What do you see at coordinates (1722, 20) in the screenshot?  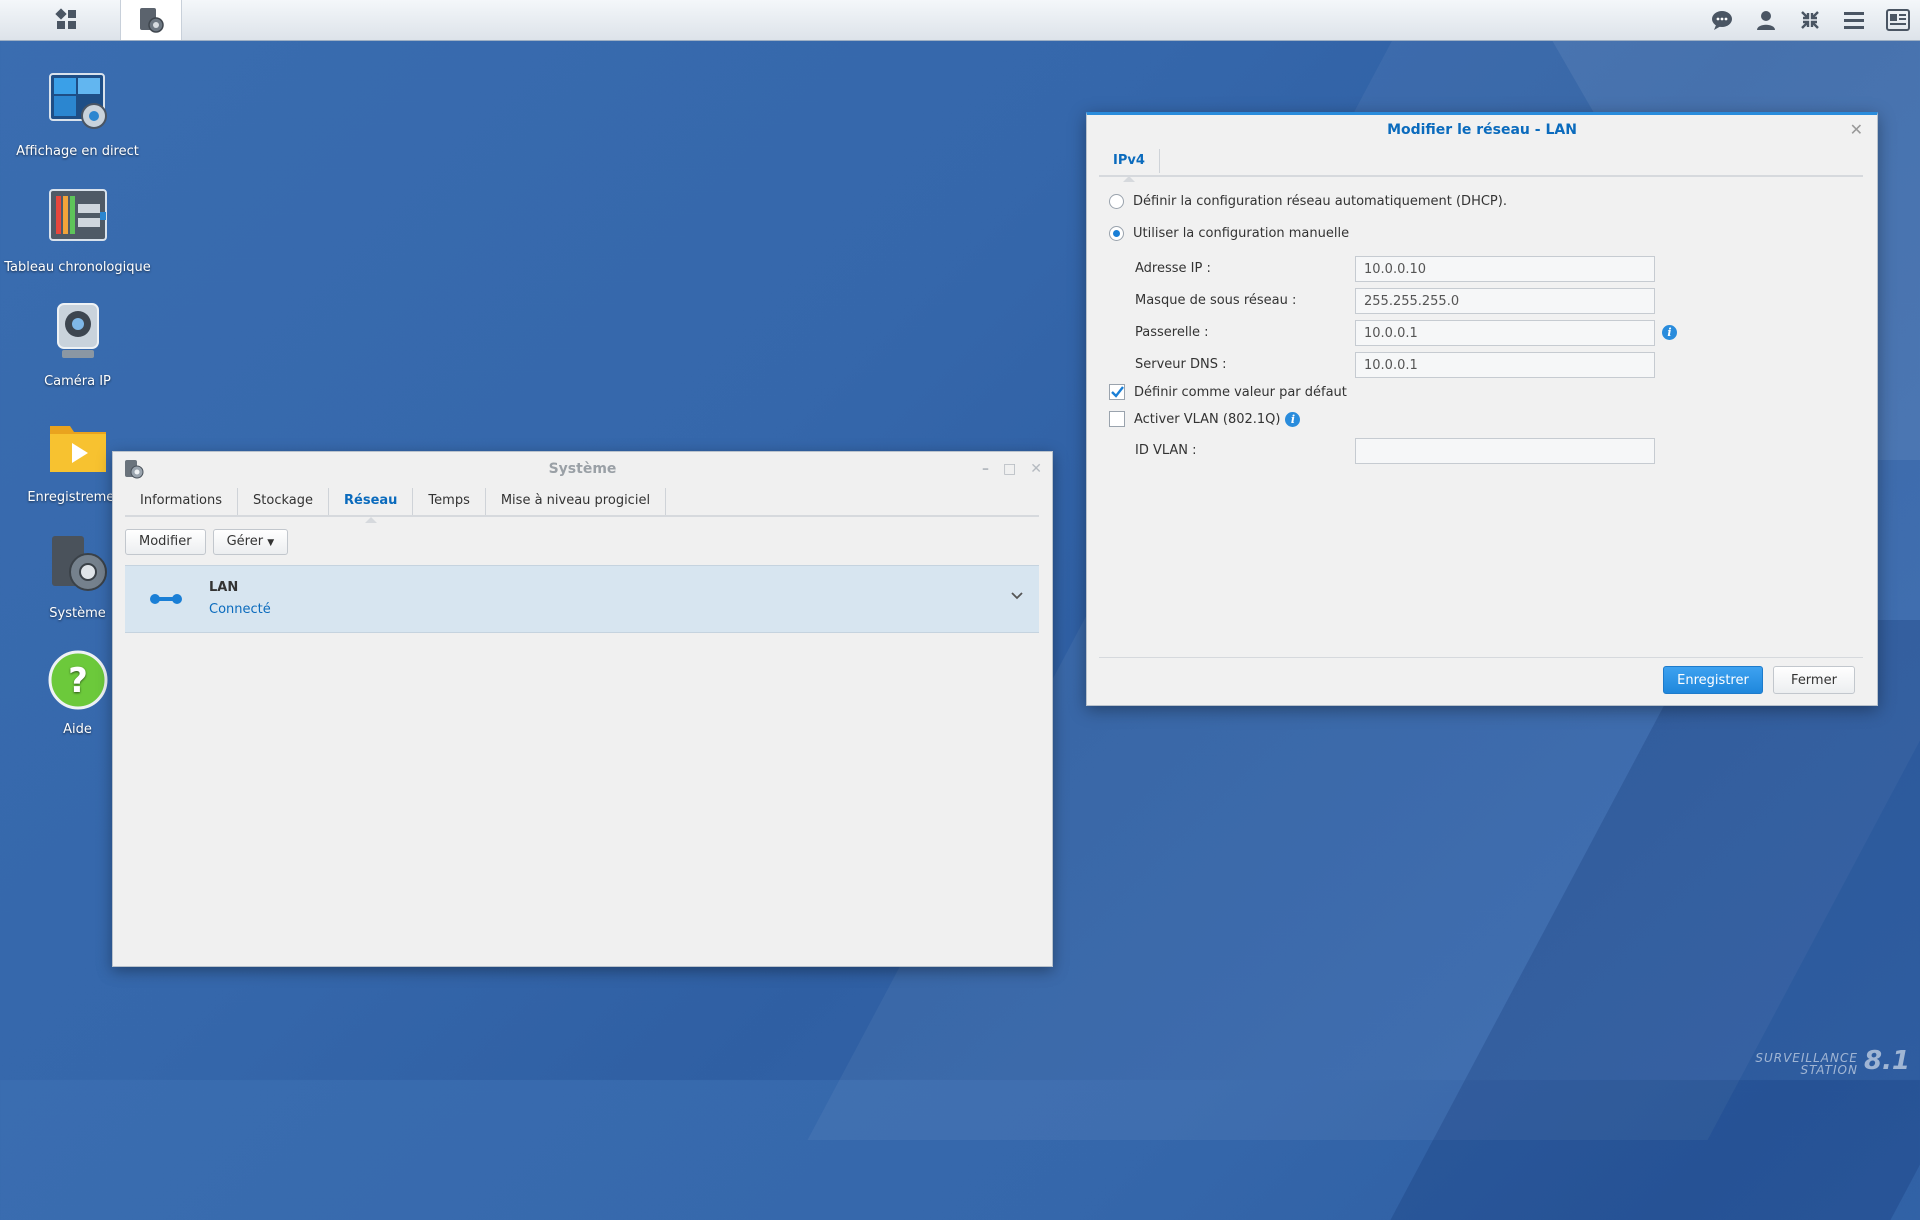 I see `chat-icon` at bounding box center [1722, 20].